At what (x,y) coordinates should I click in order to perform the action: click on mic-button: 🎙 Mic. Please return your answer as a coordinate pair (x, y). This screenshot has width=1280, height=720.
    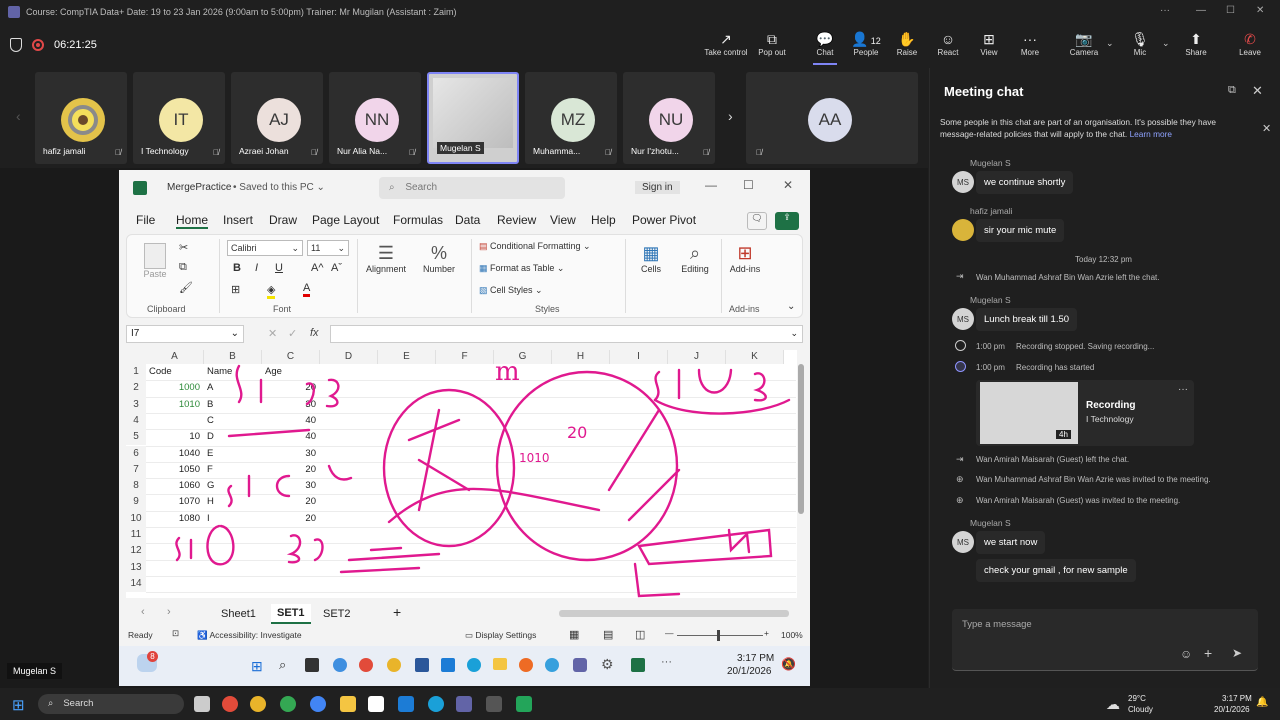
    Looking at the image, I should click on (1140, 43).